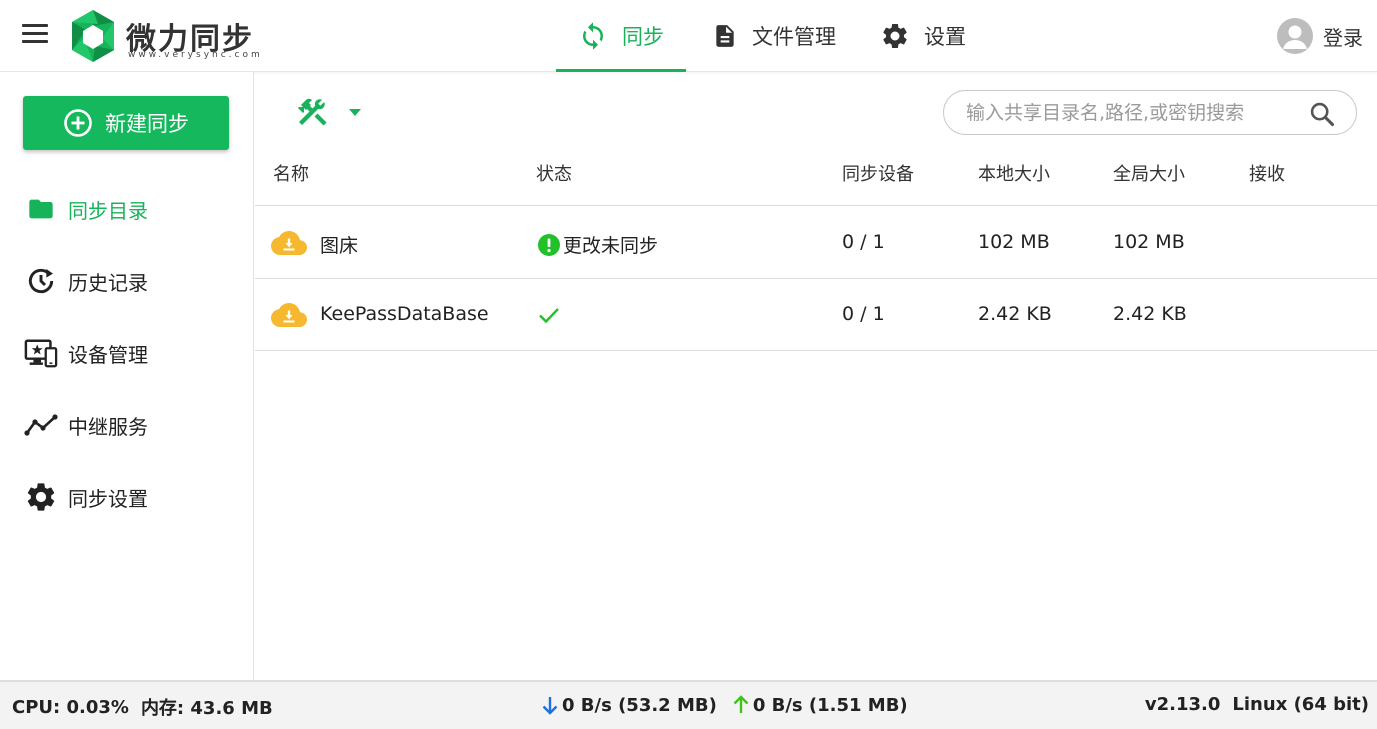 The height and width of the screenshot is (729, 1377). I want to click on download-arrow-icon, so click(550, 706).